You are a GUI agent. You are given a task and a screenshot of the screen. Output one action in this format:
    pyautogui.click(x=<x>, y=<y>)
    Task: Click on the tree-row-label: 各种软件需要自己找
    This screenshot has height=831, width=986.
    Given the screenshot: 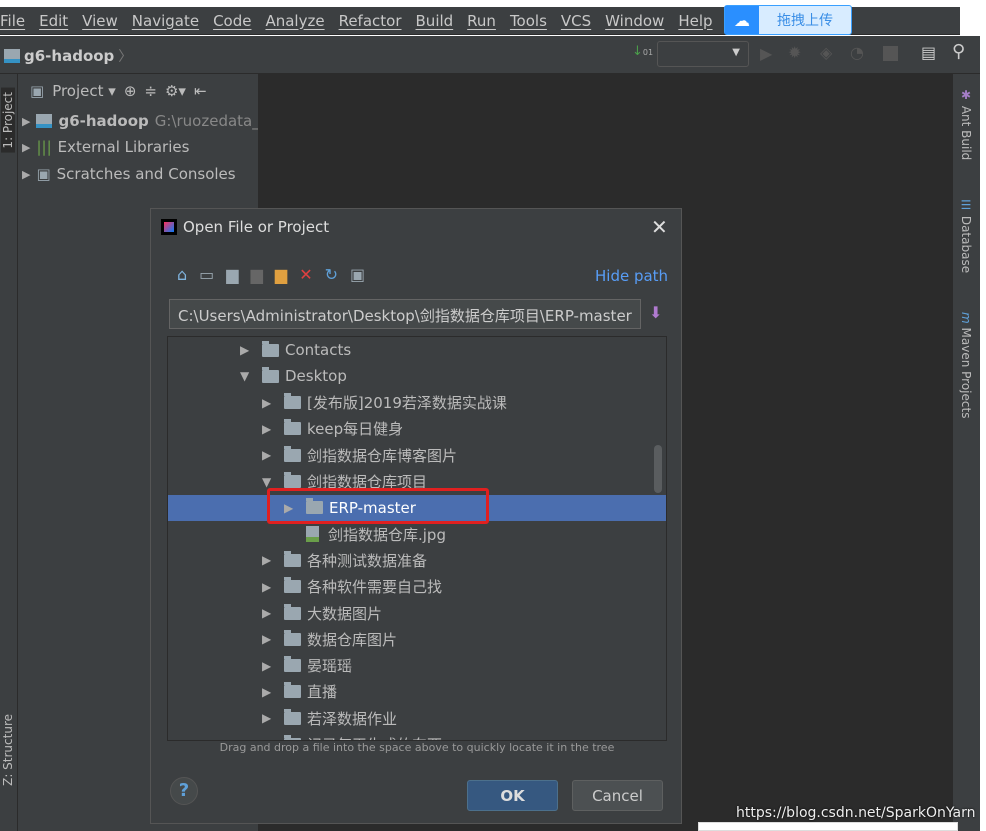 What is the action you would take?
    pyautogui.click(x=375, y=587)
    